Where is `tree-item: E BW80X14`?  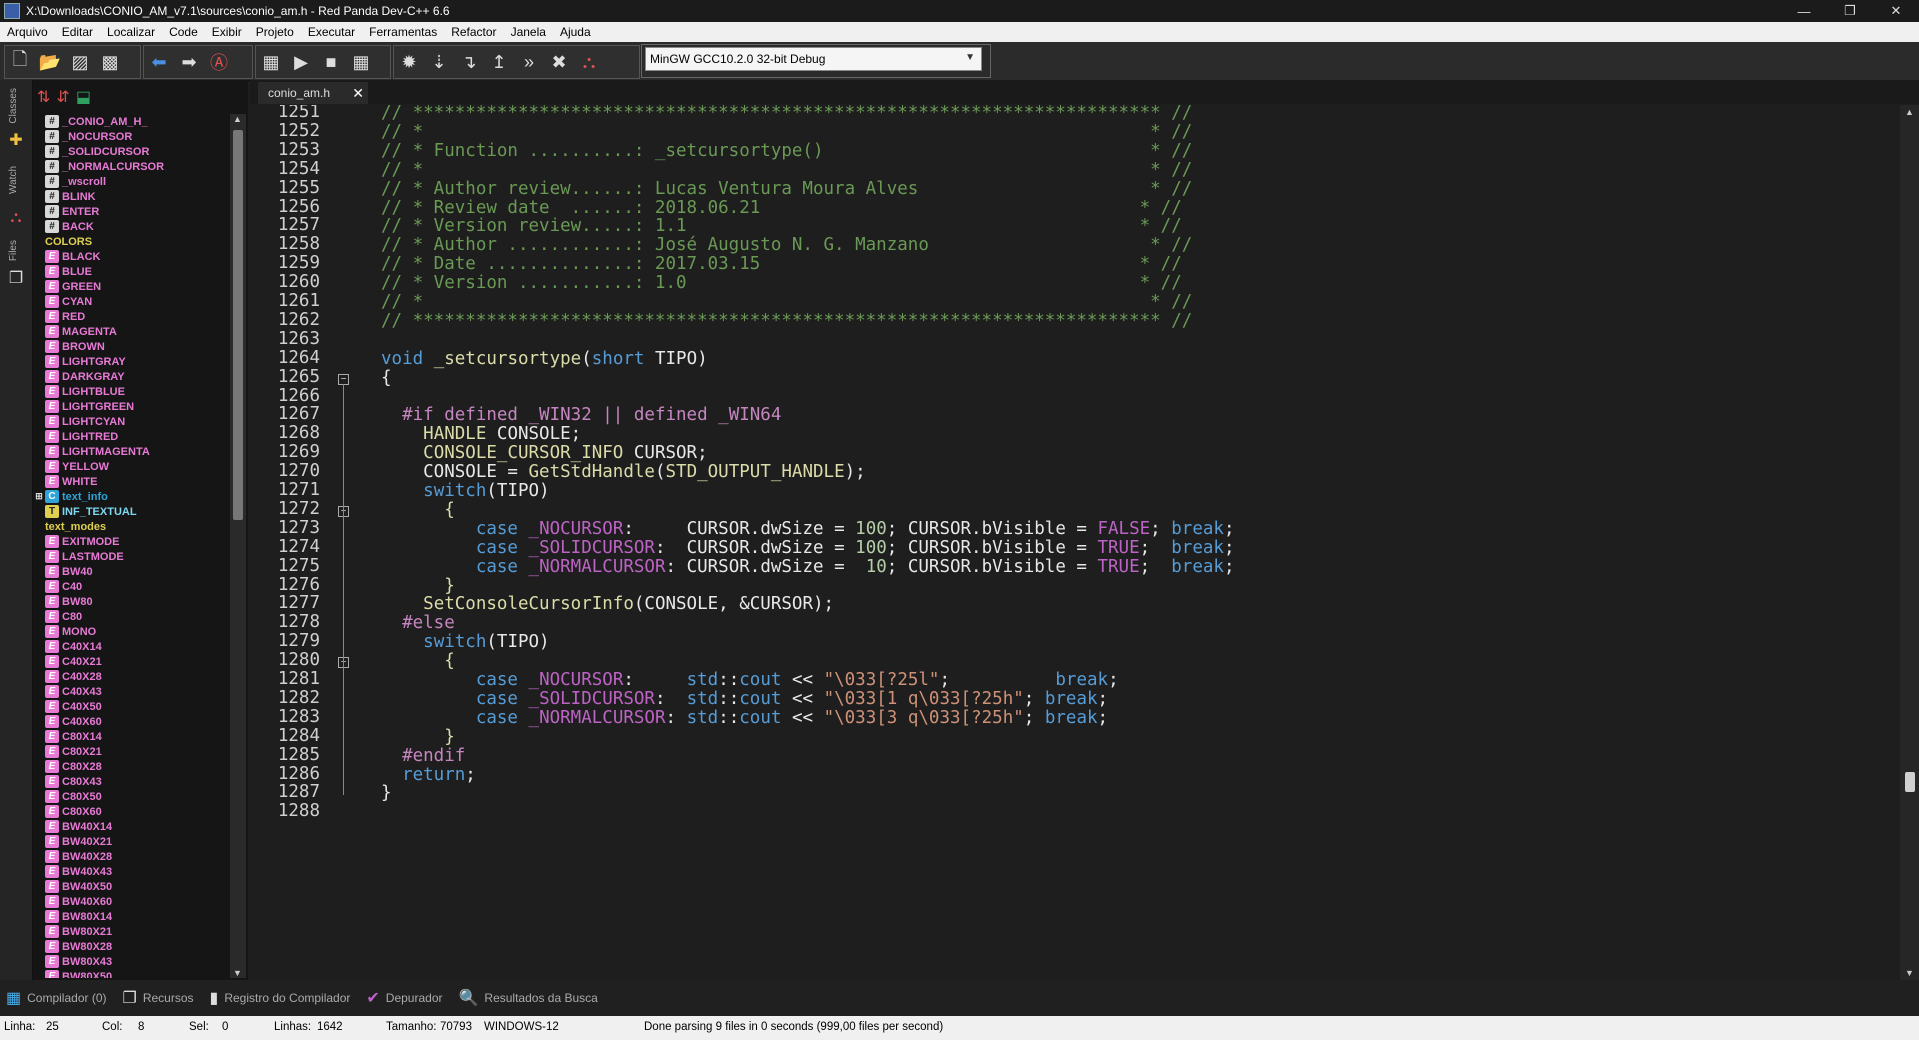 tree-item: E BW80X14 is located at coordinates (131, 916).